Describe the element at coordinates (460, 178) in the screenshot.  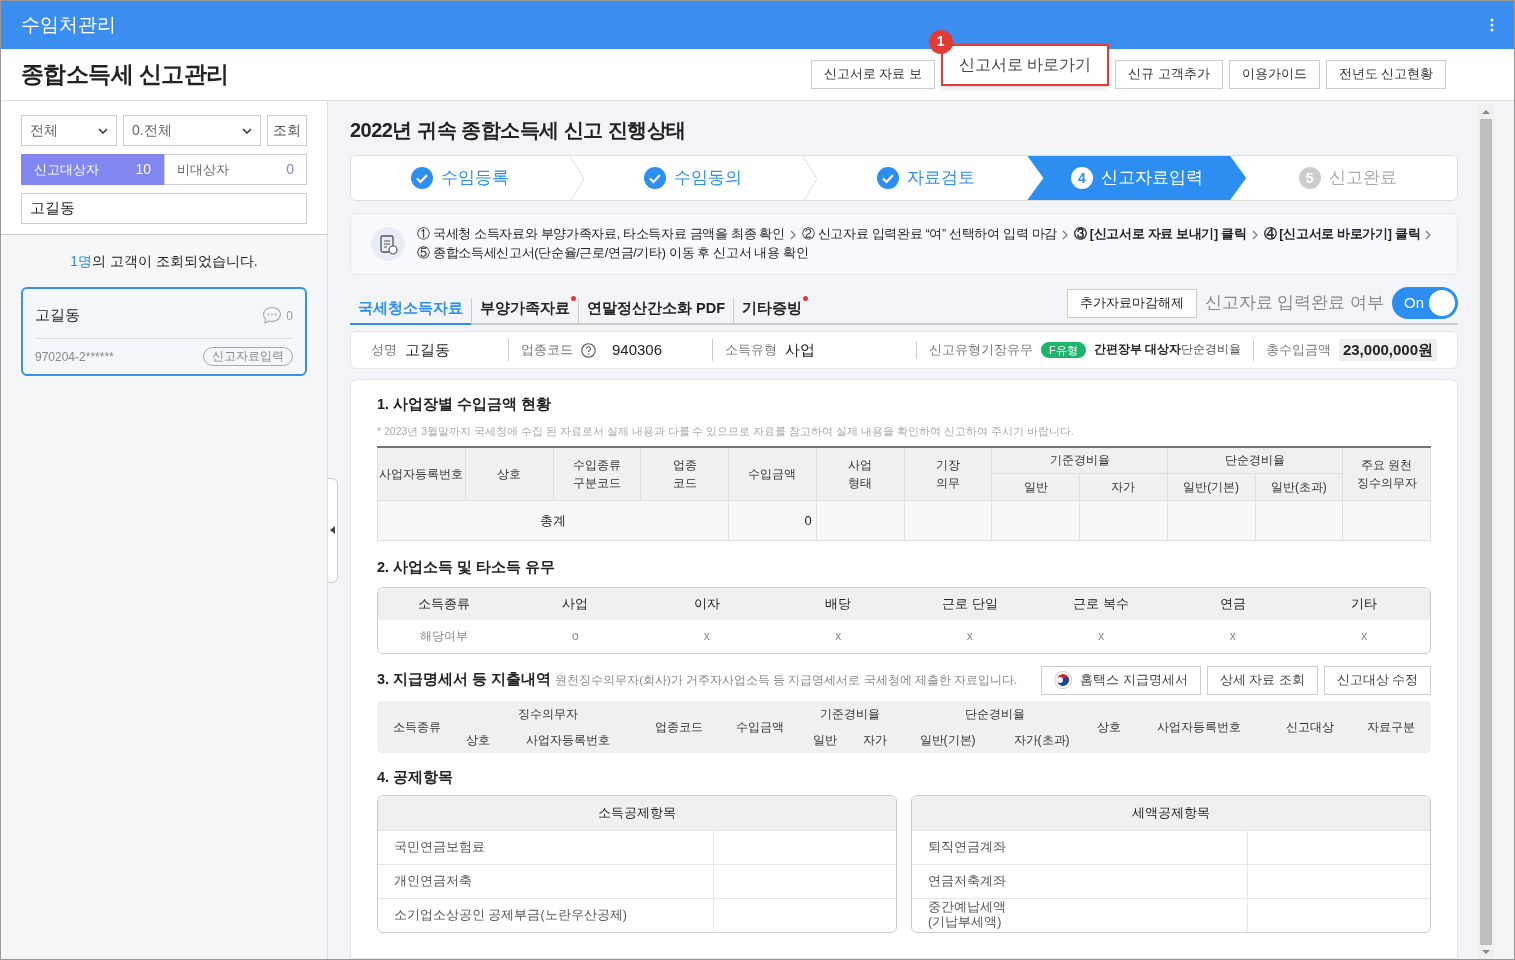
I see `progress-step: 수임등록` at that location.